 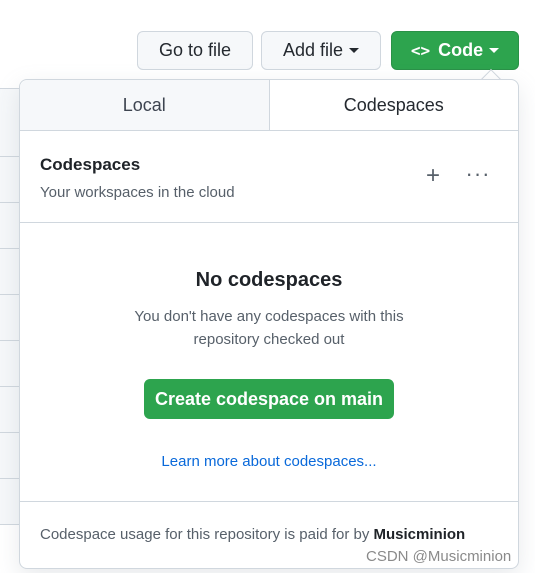 I want to click on watermark: CSDN @Musicminion, so click(x=439, y=556).